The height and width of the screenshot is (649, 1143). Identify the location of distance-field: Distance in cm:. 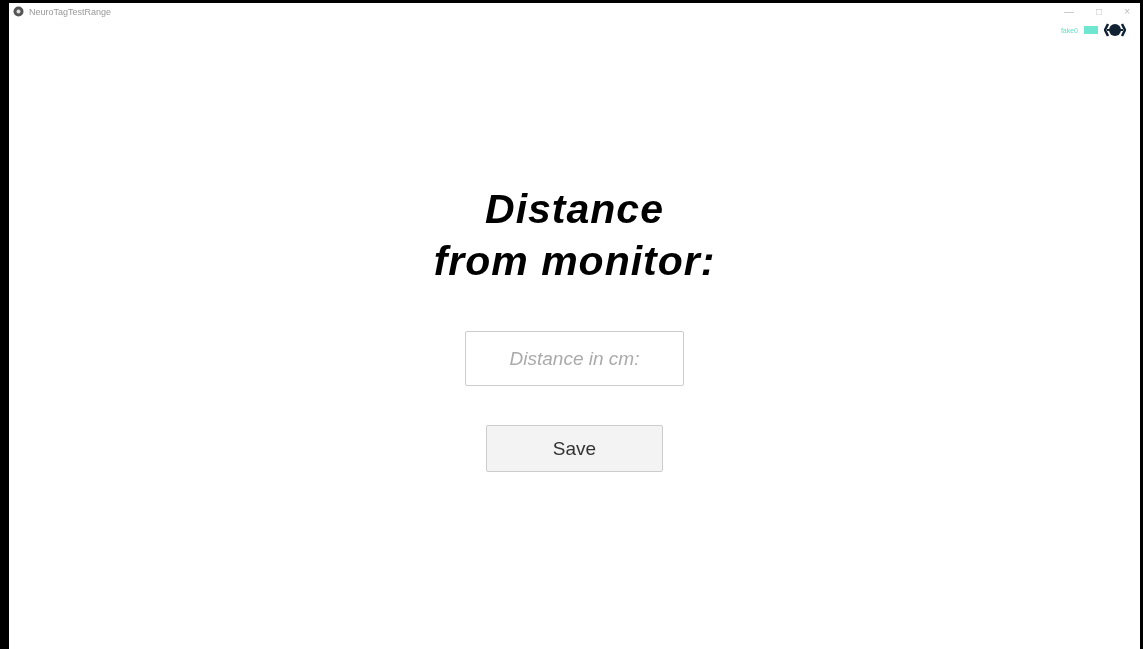
(574, 358).